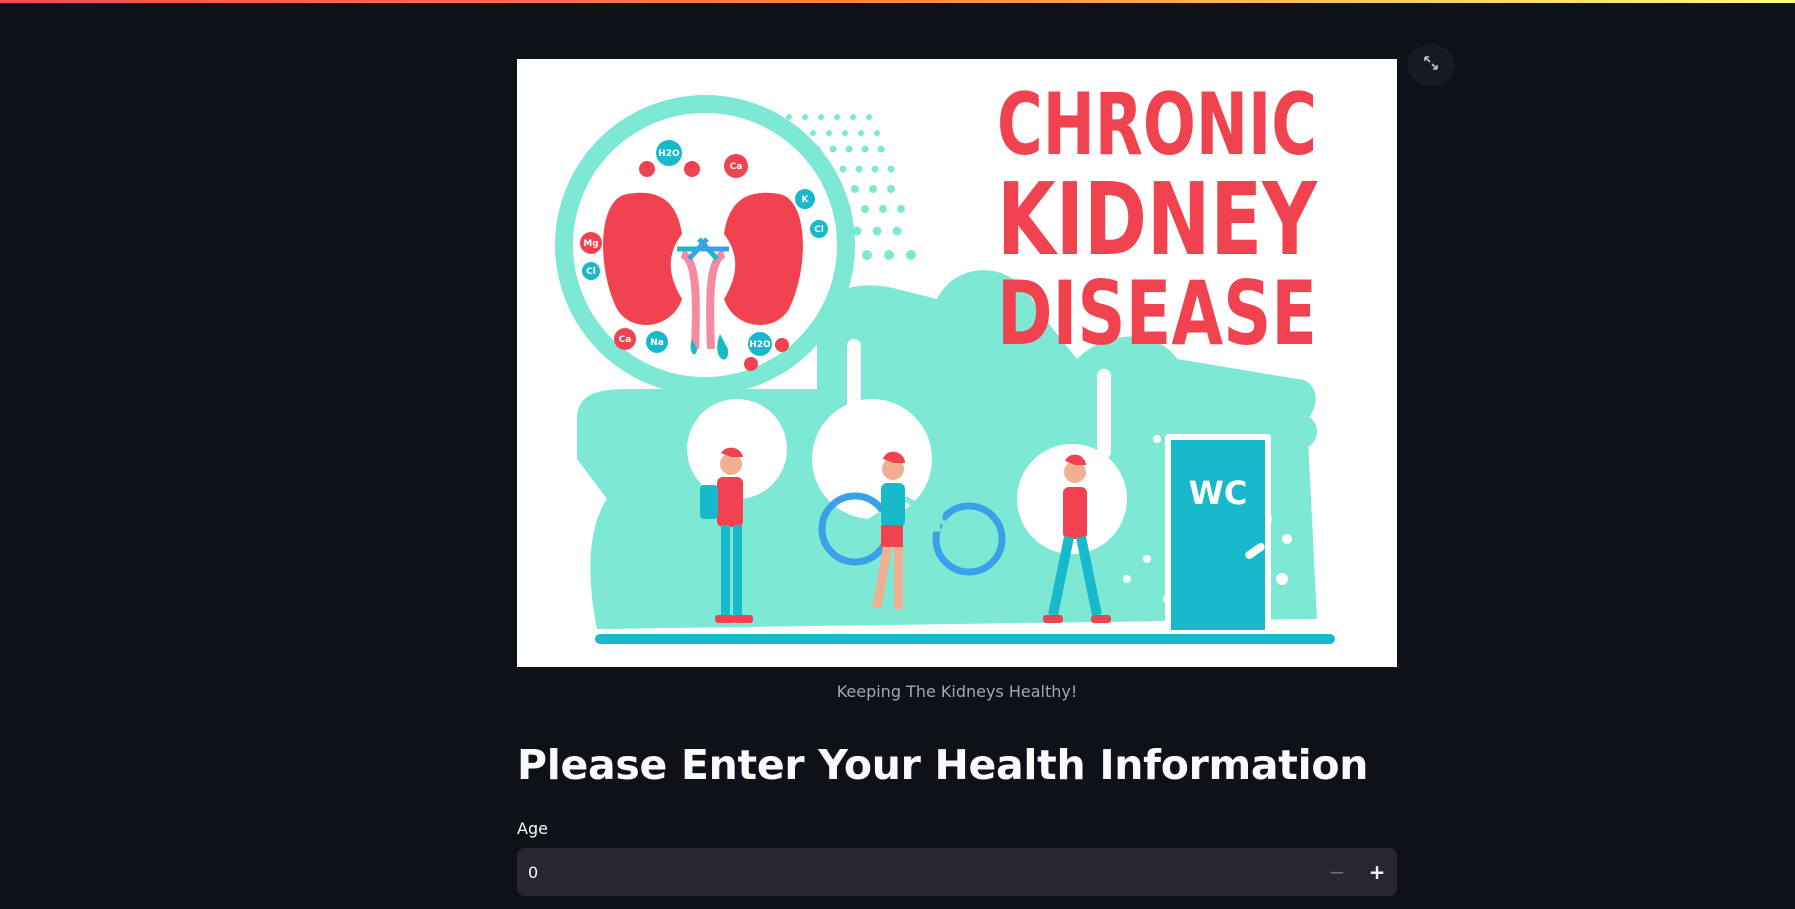 The height and width of the screenshot is (909, 1795). I want to click on headline-line-3: DISEASE, so click(1157, 313).